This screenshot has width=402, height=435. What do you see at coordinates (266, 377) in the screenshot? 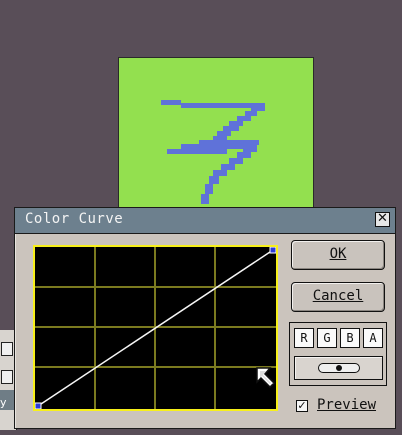
I see `mouse-cursor-icon` at bounding box center [266, 377].